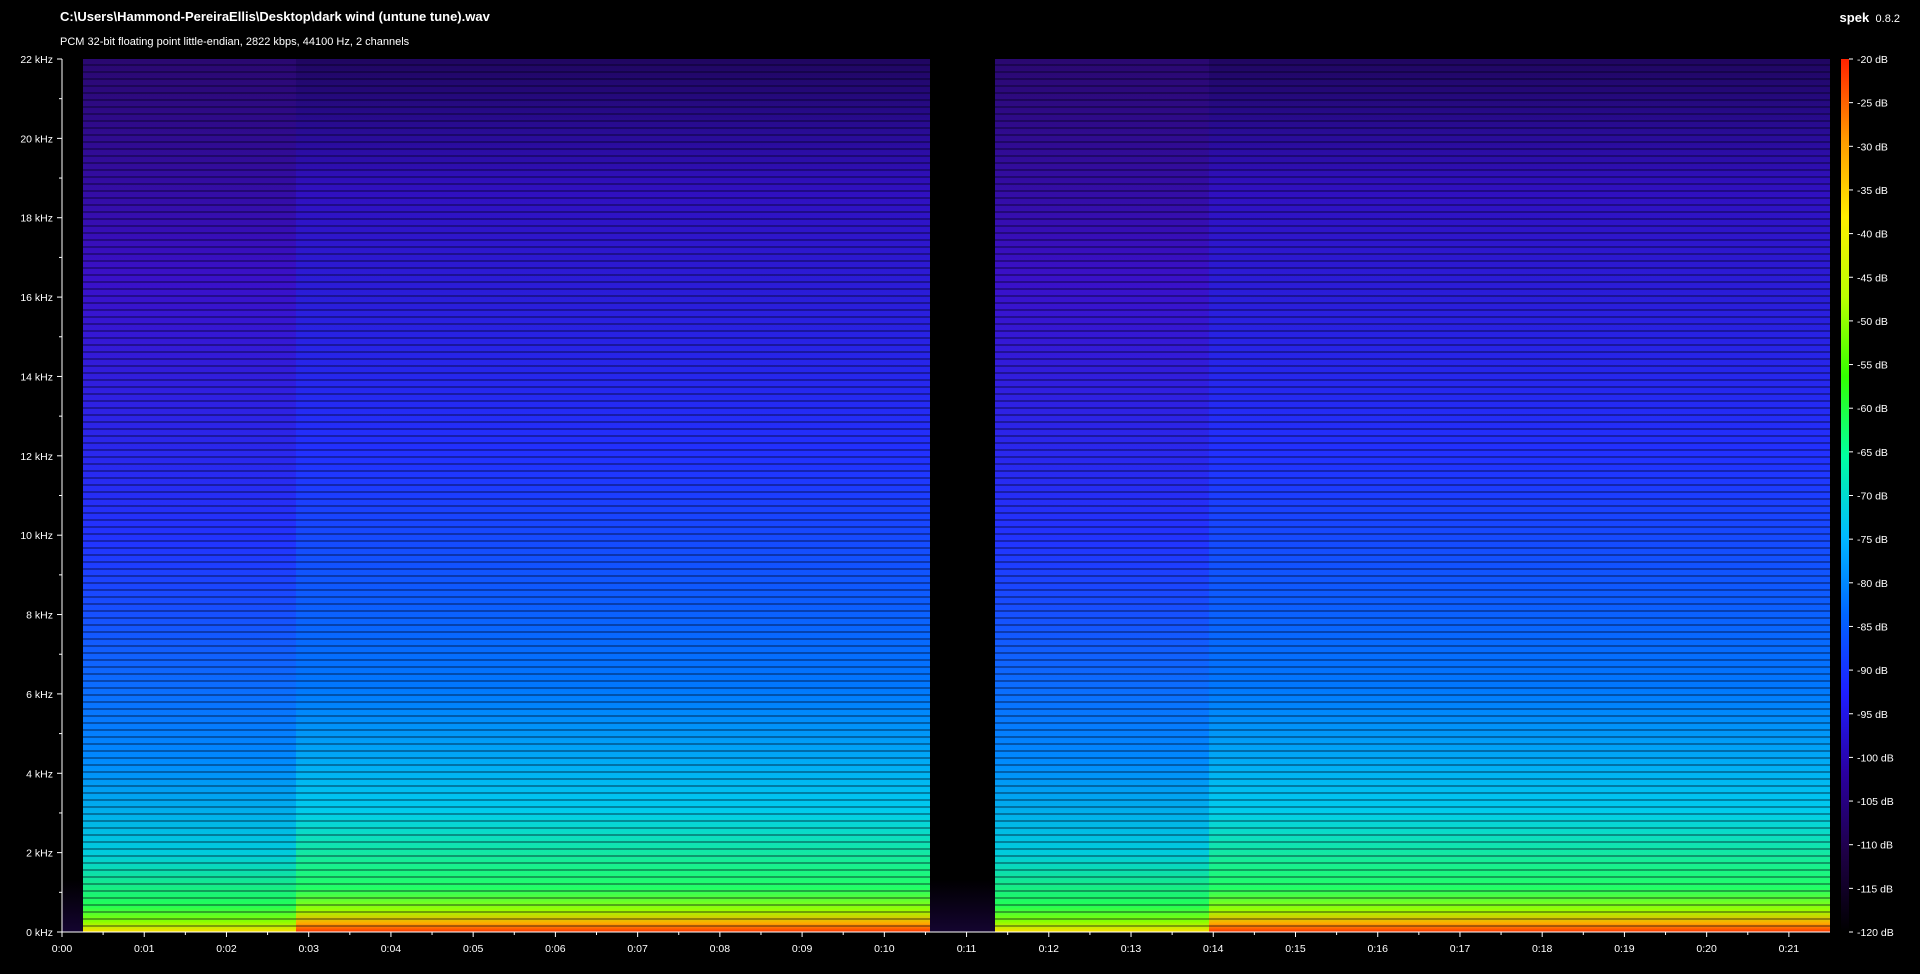 The height and width of the screenshot is (974, 1920). I want to click on frequency-tick-label: 14 kHz, so click(36, 377).